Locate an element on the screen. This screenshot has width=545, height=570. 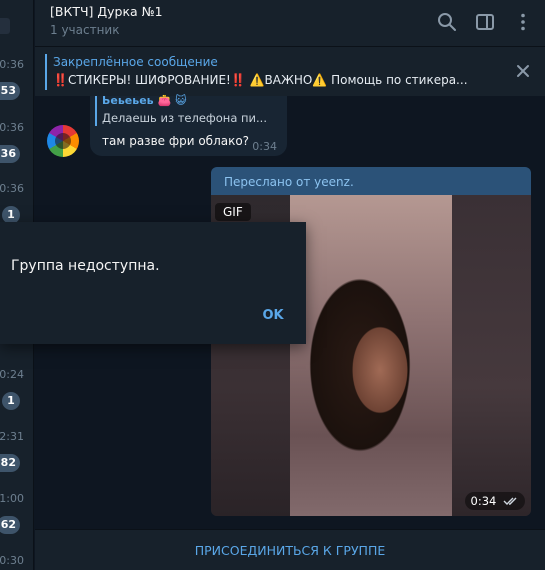
message-time-badge: 0:34 is located at coordinates (494, 501).